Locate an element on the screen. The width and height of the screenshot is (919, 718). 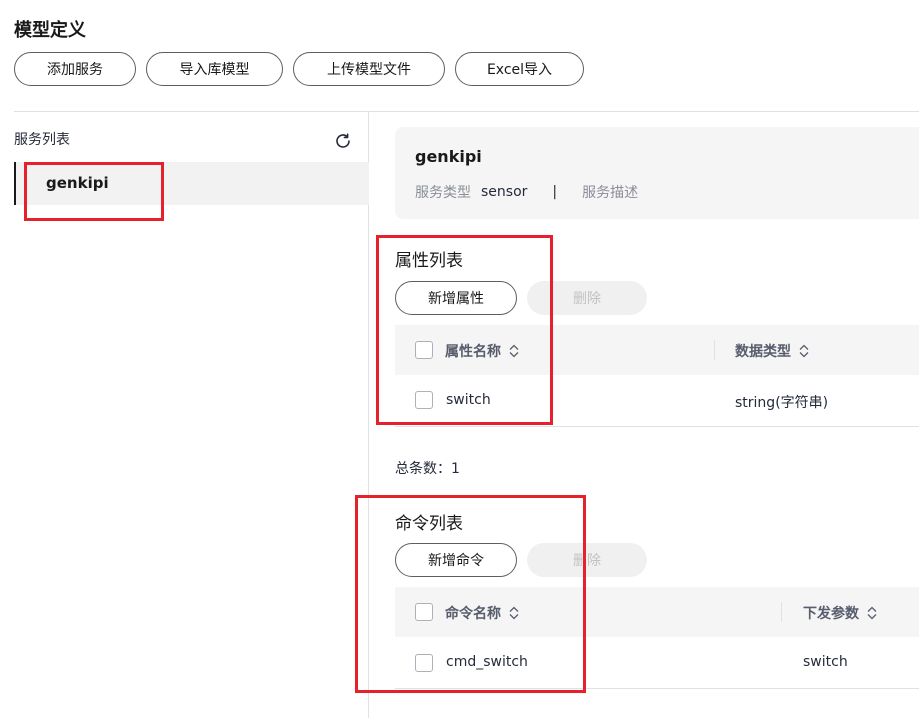
delete-command-button: 删除 is located at coordinates (587, 560).